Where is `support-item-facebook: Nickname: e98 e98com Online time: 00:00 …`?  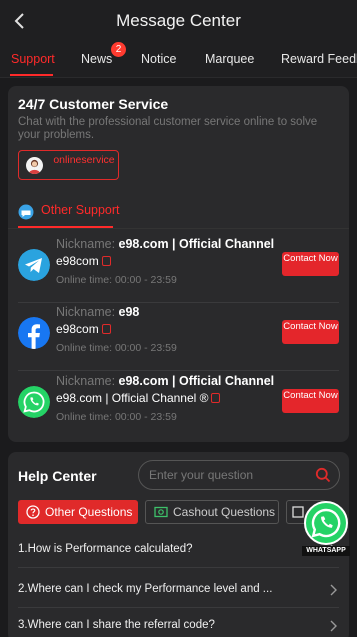
support-item-facebook: Nickname: e98 e98com Online time: 00:00 … is located at coordinates (178, 336).